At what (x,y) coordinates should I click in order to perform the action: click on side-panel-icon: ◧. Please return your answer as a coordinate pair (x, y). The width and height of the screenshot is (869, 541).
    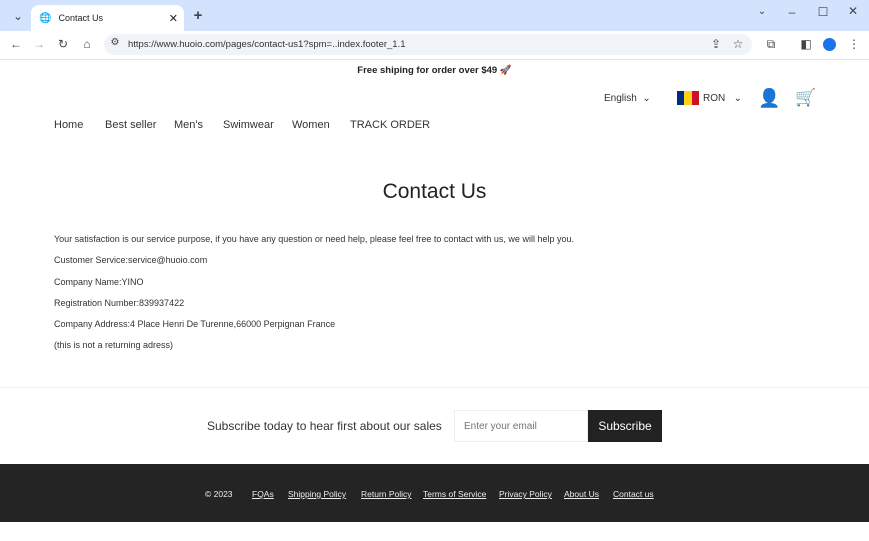
    Looking at the image, I should click on (806, 44).